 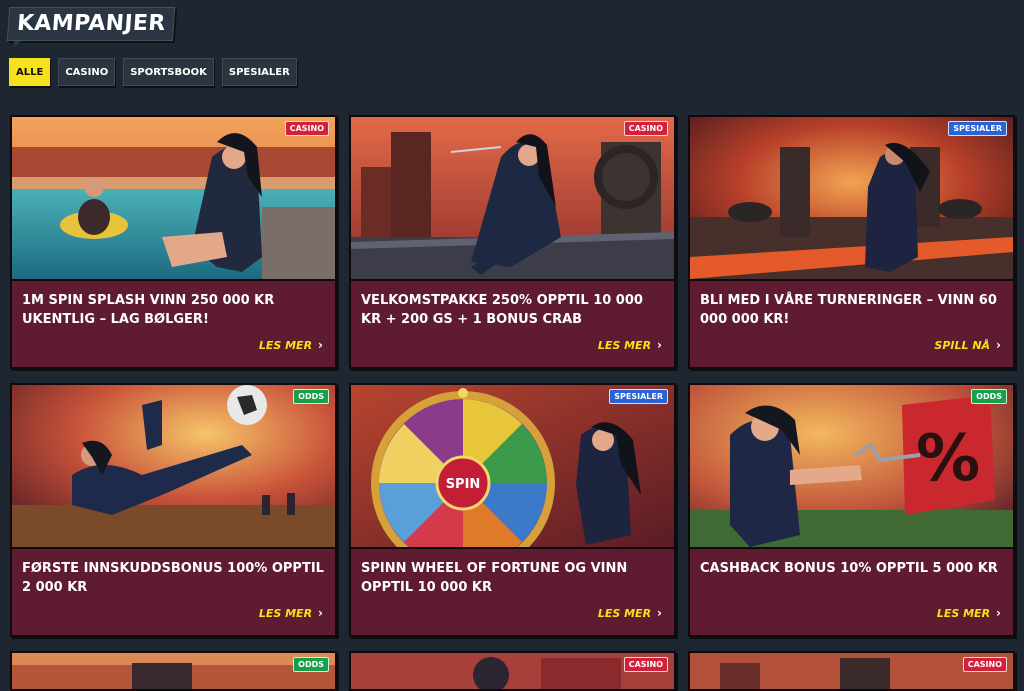 I want to click on cta-label: SPILL NÅ, so click(x=962, y=345).